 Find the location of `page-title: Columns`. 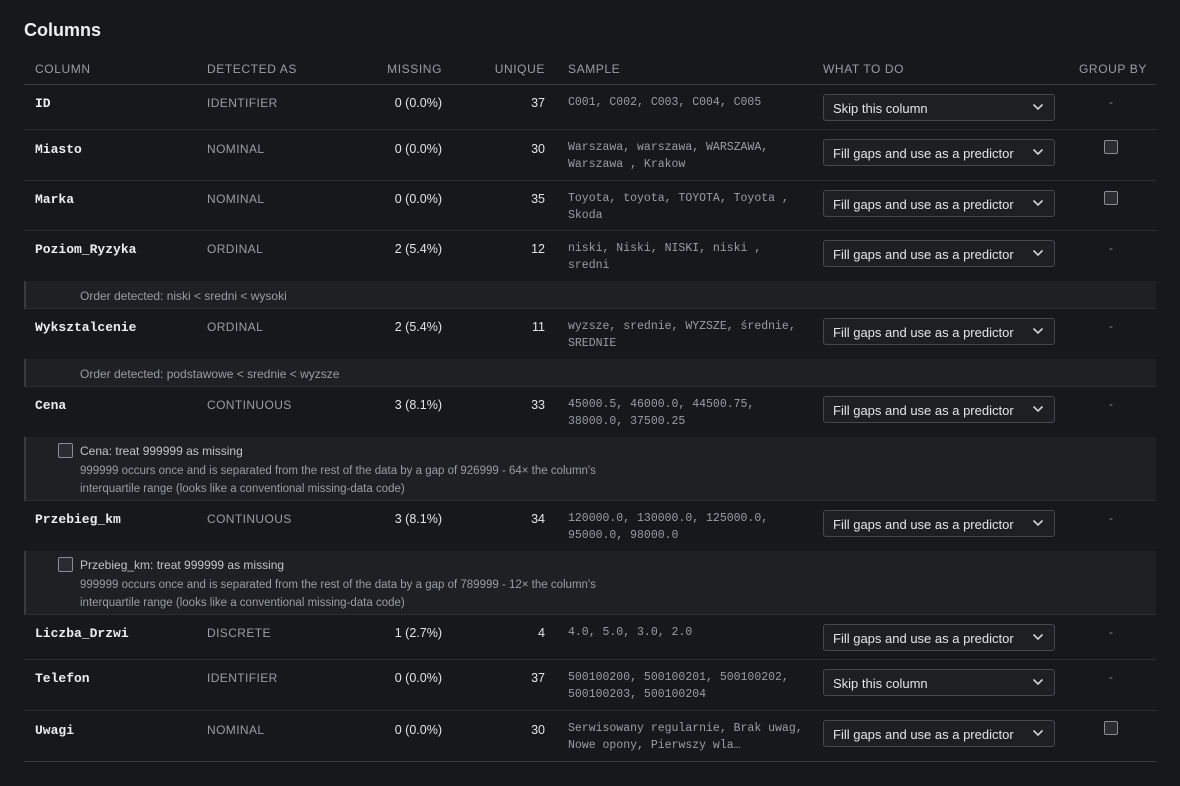

page-title: Columns is located at coordinates (63, 30).